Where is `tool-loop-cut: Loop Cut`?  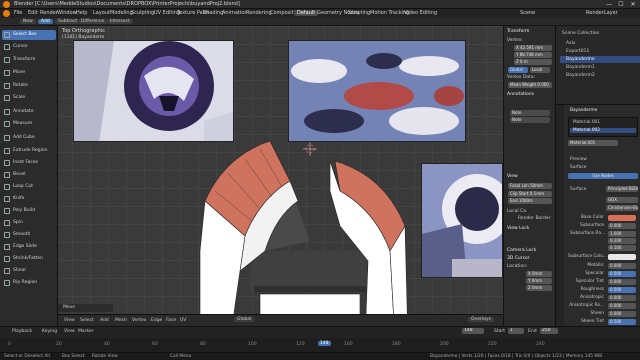 tool-loop-cut: Loop Cut is located at coordinates (29, 187).